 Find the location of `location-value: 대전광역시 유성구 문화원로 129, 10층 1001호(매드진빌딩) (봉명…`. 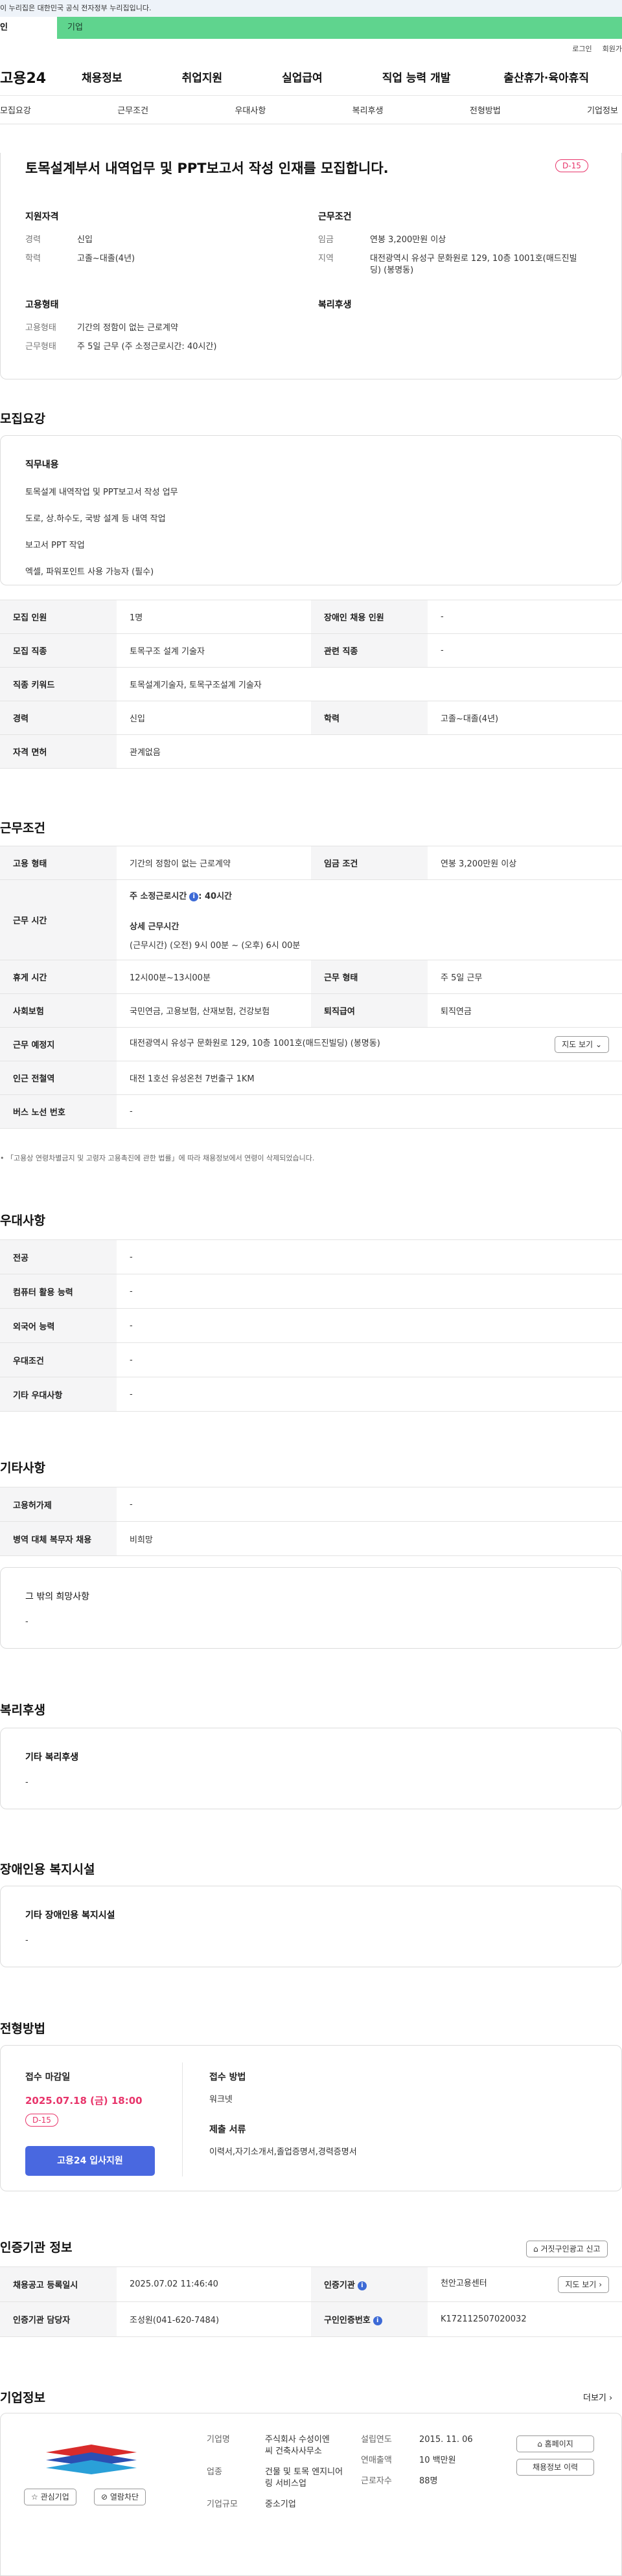

location-value: 대전광역시 유성구 문화원로 129, 10층 1001호(매드진빌딩) (봉명… is located at coordinates (473, 264).